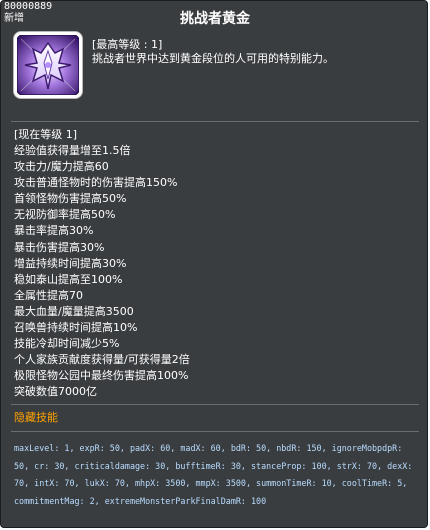 The width and height of the screenshot is (430, 530). What do you see at coordinates (55, 392) in the screenshot?
I see `effect-line: 突破数值7000亿` at bounding box center [55, 392].